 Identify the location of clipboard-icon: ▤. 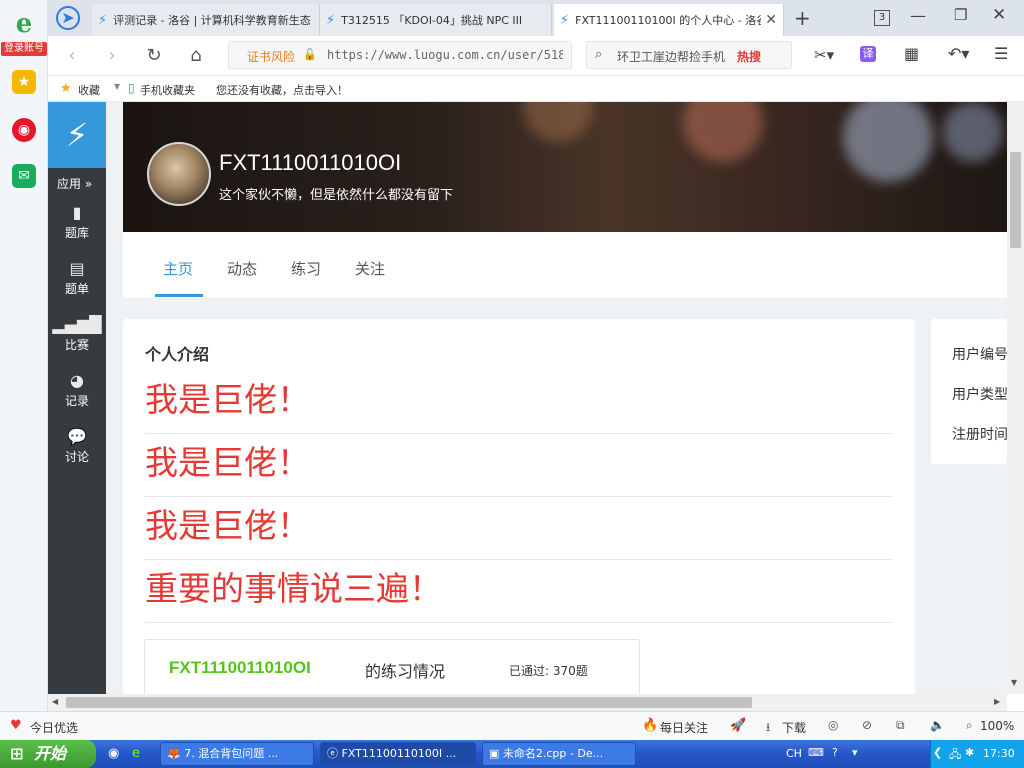
(77, 268).